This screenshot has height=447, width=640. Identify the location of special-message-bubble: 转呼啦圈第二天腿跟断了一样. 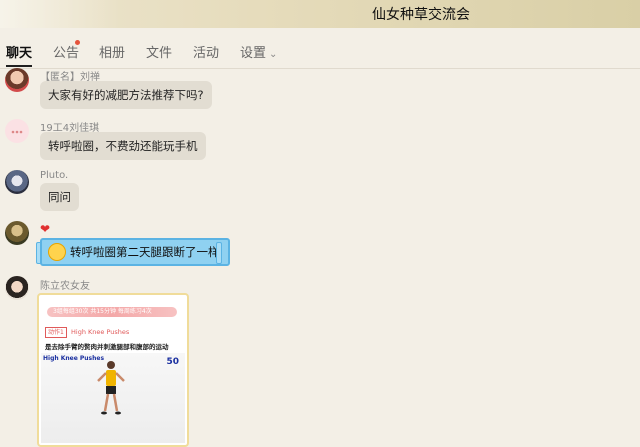
(135, 252).